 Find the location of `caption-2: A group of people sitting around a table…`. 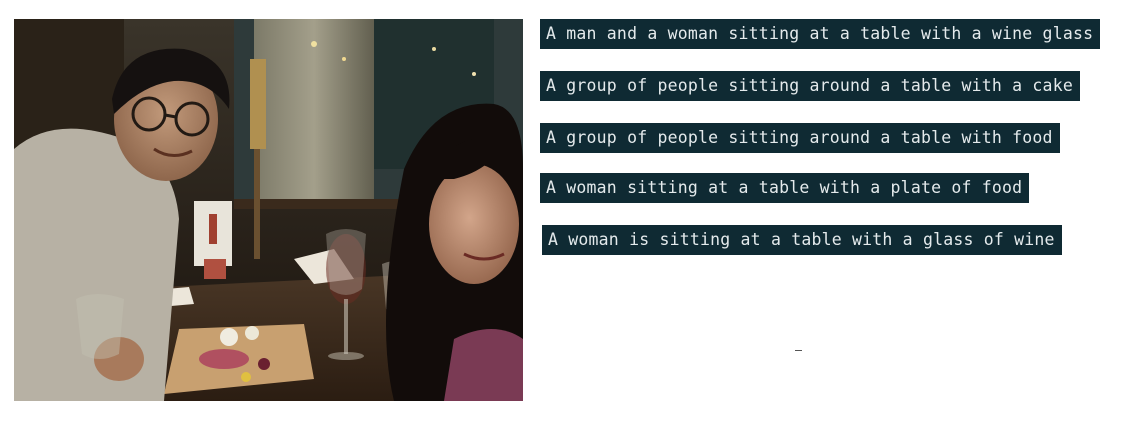

caption-2: A group of people sitting around a table… is located at coordinates (810, 86).